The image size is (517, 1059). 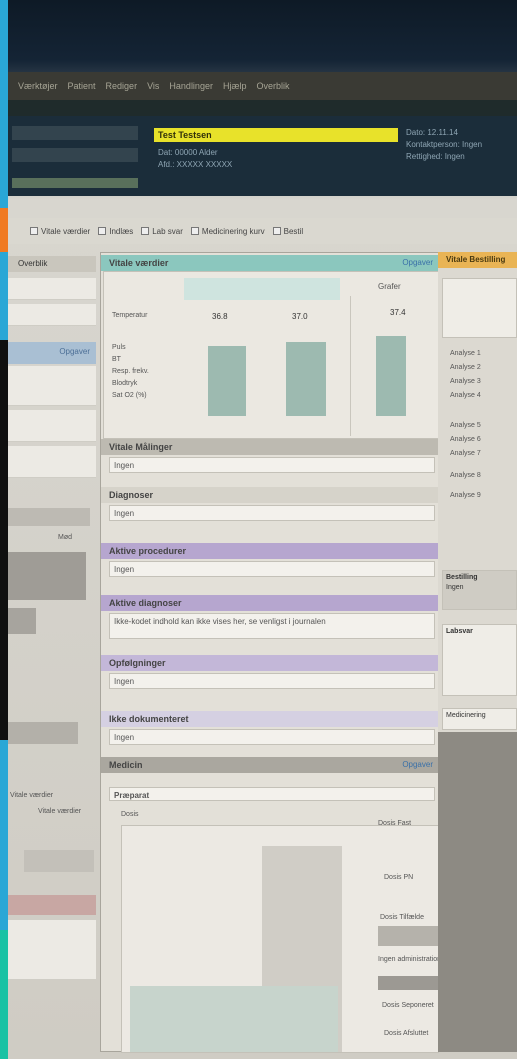 What do you see at coordinates (74, 351) in the screenshot?
I see `row-link: Opgaver` at bounding box center [74, 351].